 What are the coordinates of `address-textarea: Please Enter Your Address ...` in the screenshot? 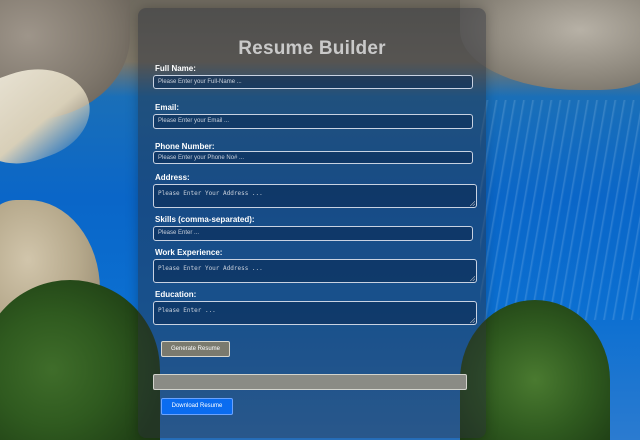 It's located at (315, 196).